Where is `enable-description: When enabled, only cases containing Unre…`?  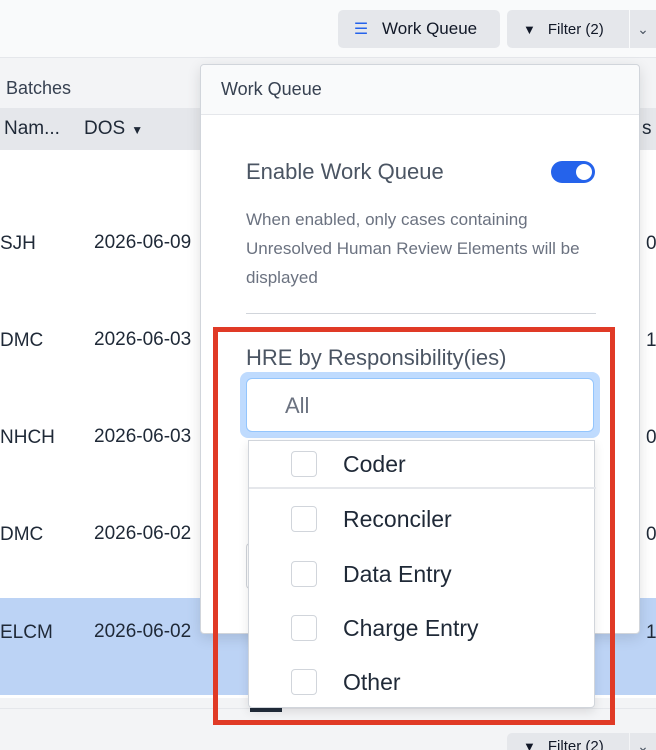 enable-description: When enabled, only cases containing Unre… is located at coordinates (413, 248).